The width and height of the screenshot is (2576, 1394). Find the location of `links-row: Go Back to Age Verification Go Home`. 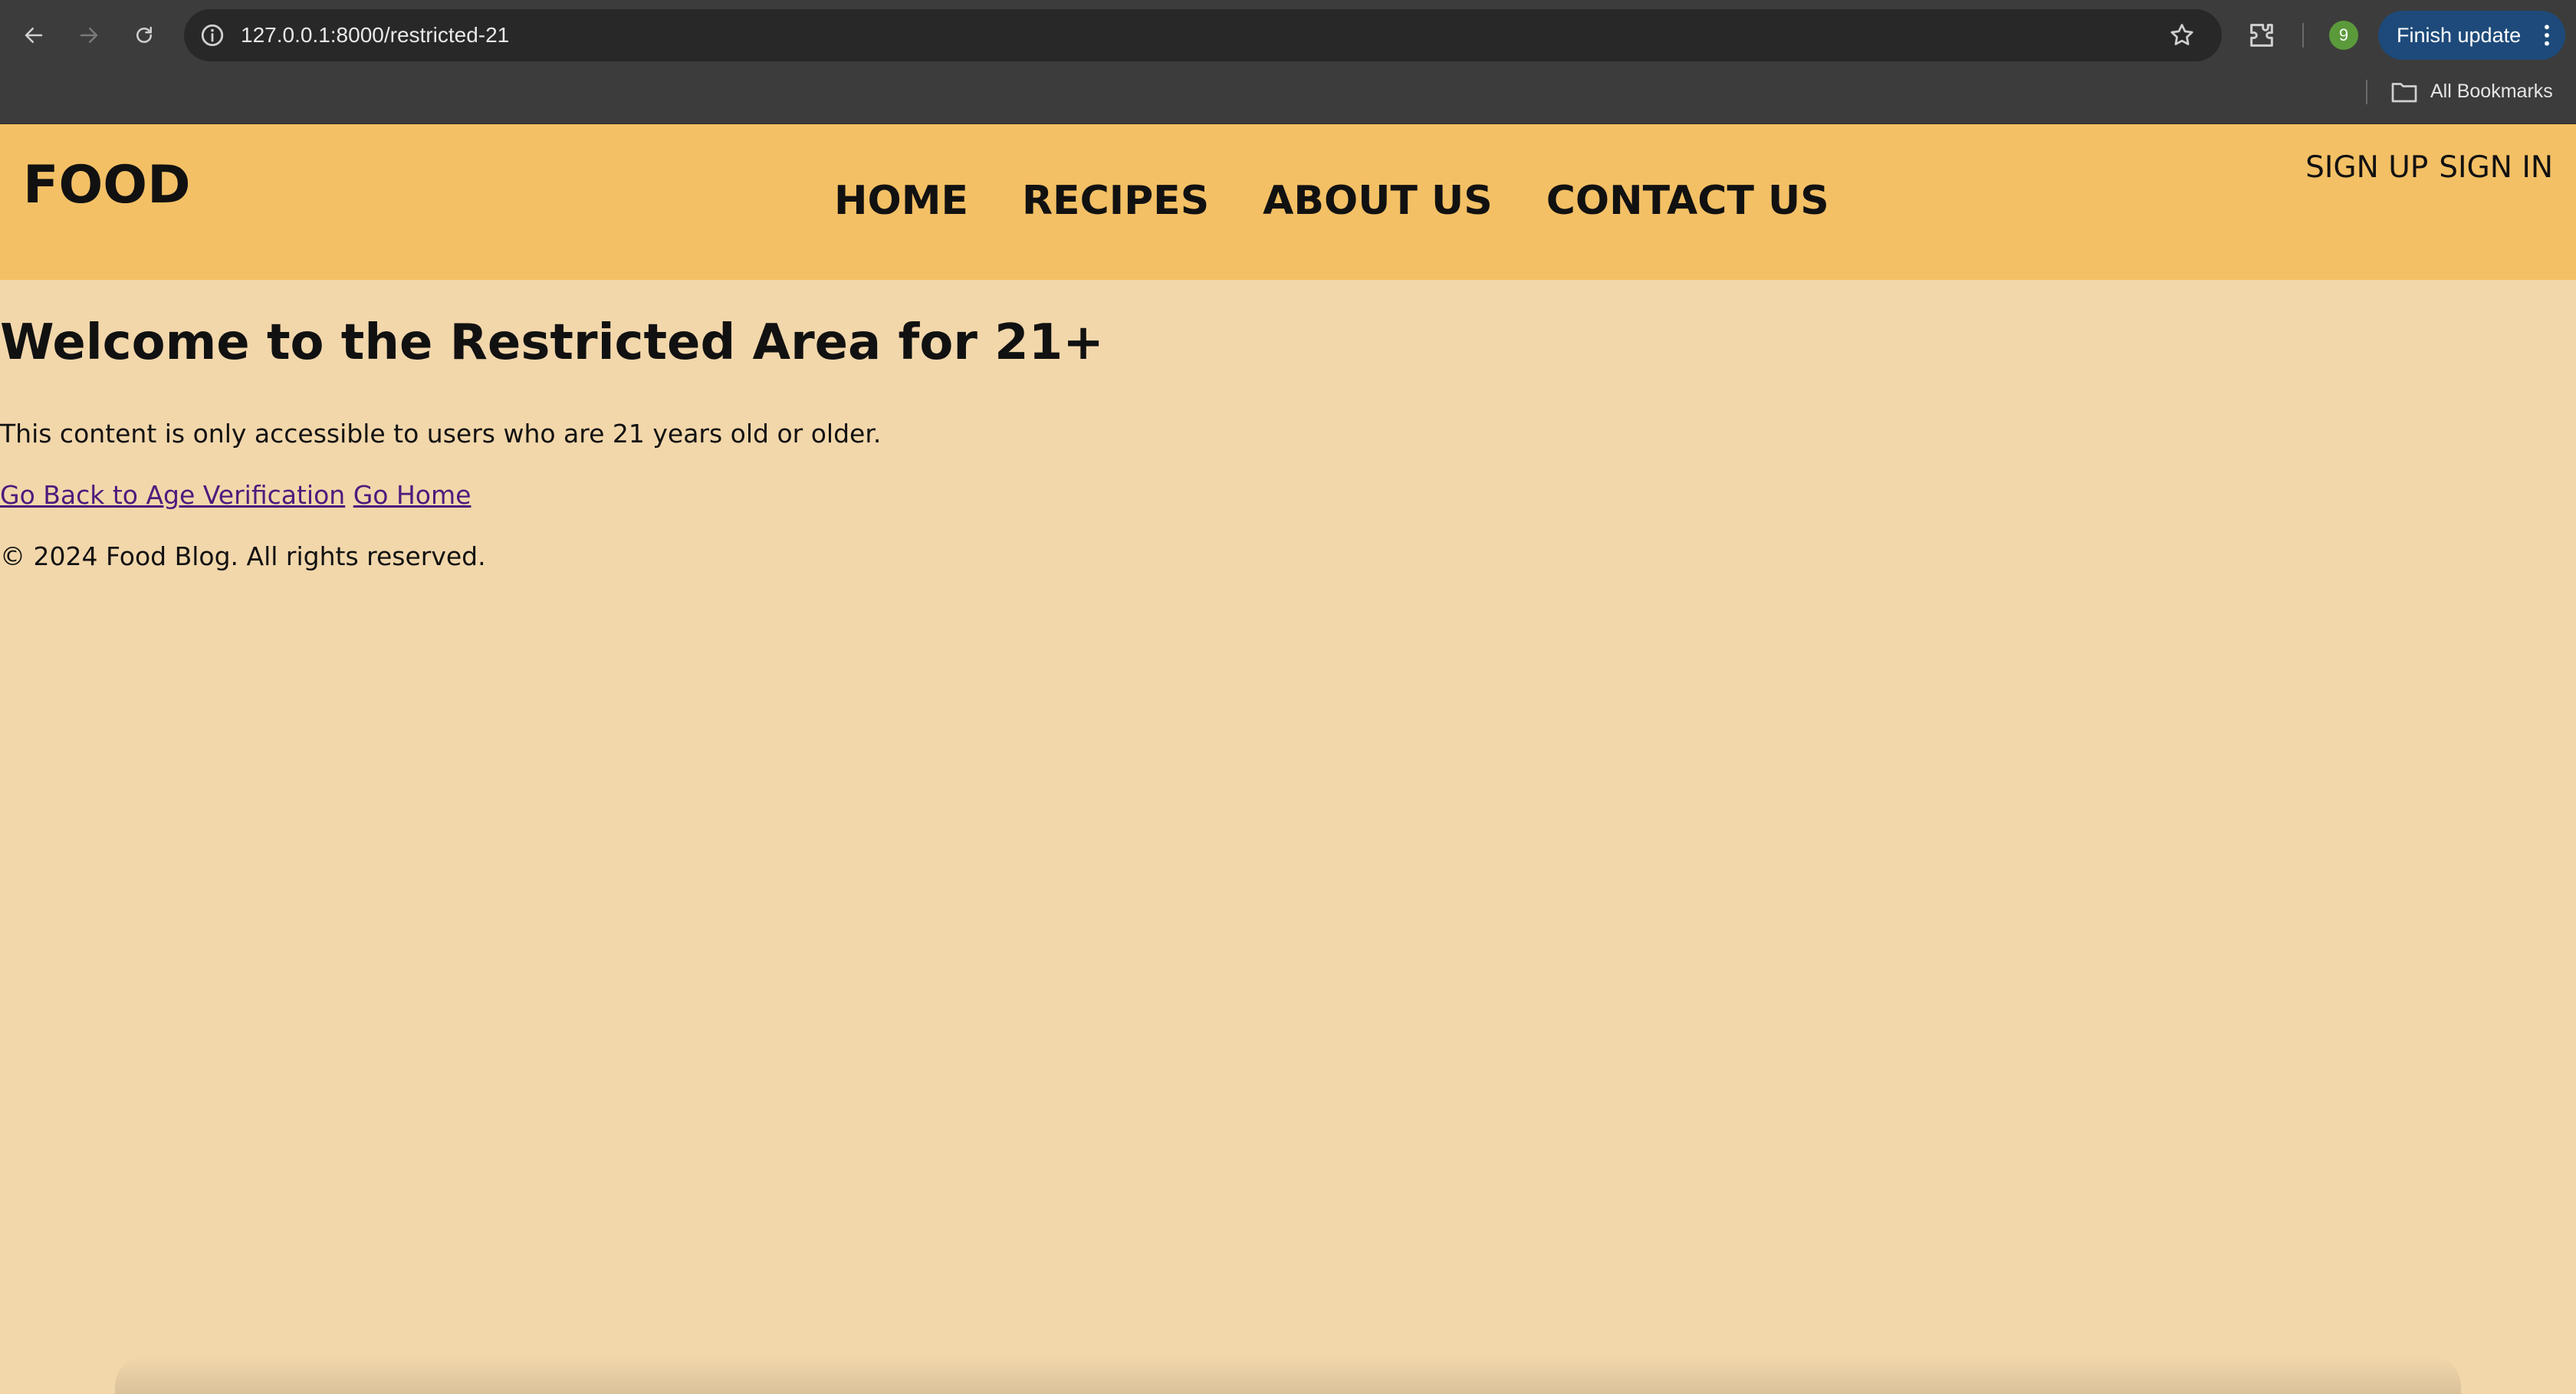

links-row: Go Back to Age Verification Go Home is located at coordinates (235, 495).